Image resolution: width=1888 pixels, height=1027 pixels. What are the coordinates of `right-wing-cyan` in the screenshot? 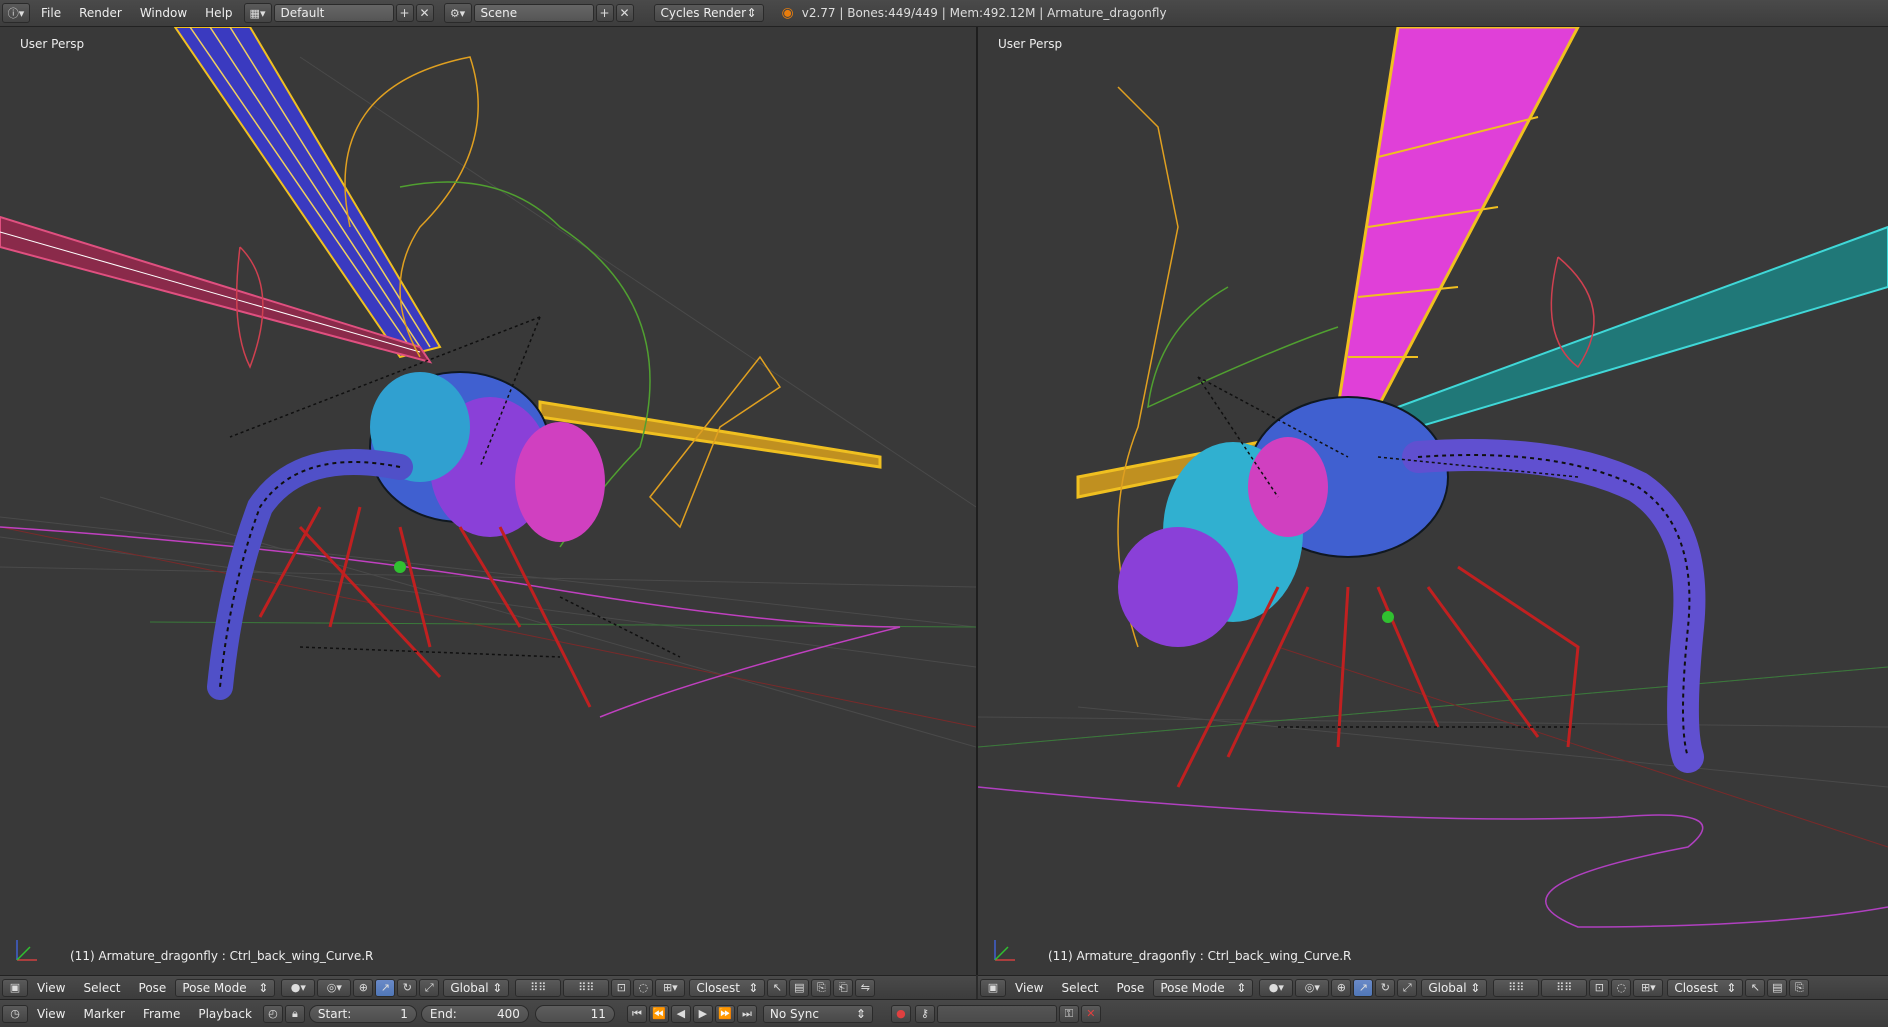 It's located at (1642, 327).